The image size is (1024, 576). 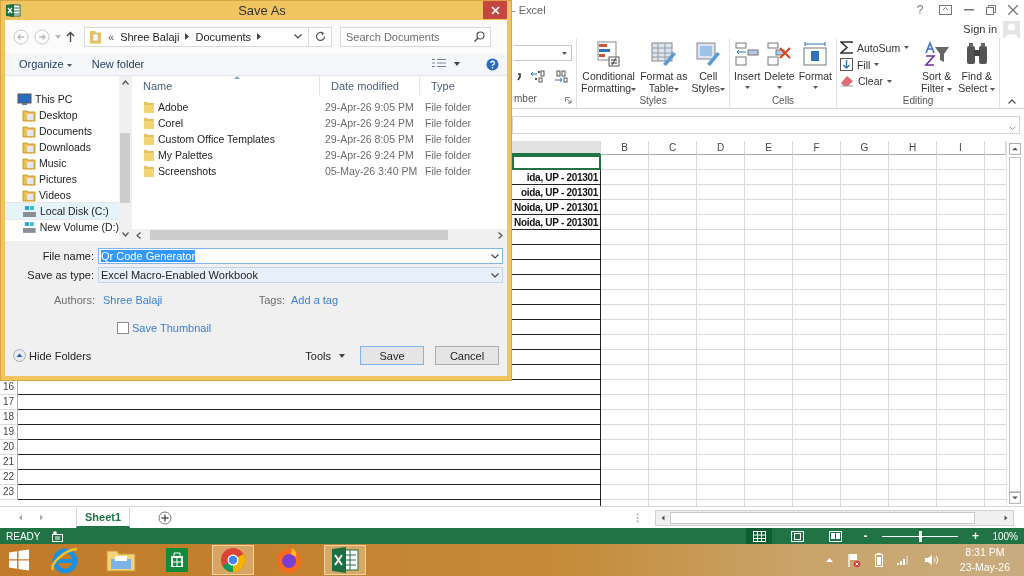 What do you see at coordinates (653, 101) in the screenshot?
I see `group-label: Styles` at bounding box center [653, 101].